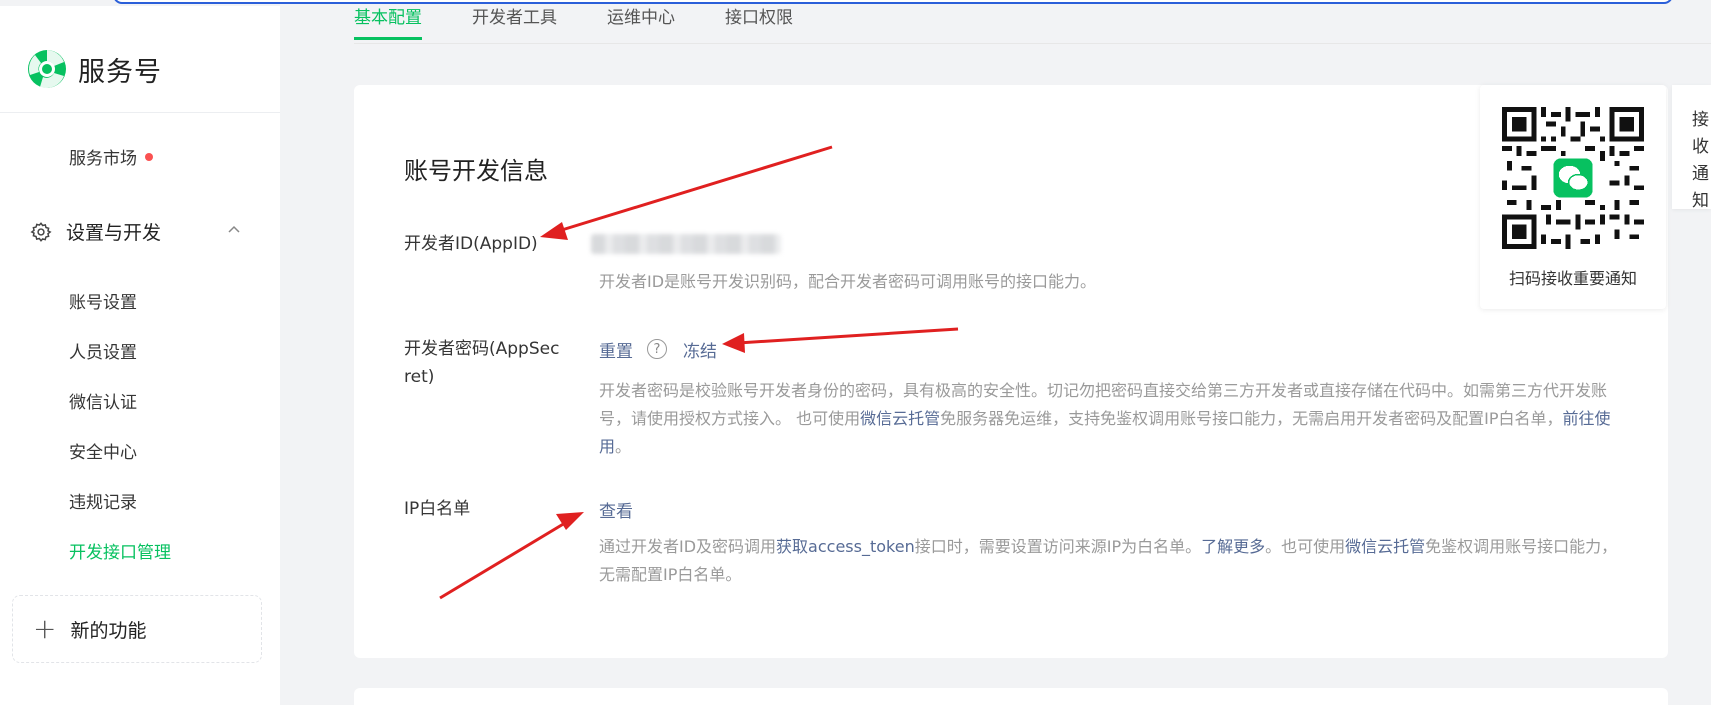 The height and width of the screenshot is (705, 1711). Describe the element at coordinates (140, 112) in the screenshot. I see `brand-divider` at that location.